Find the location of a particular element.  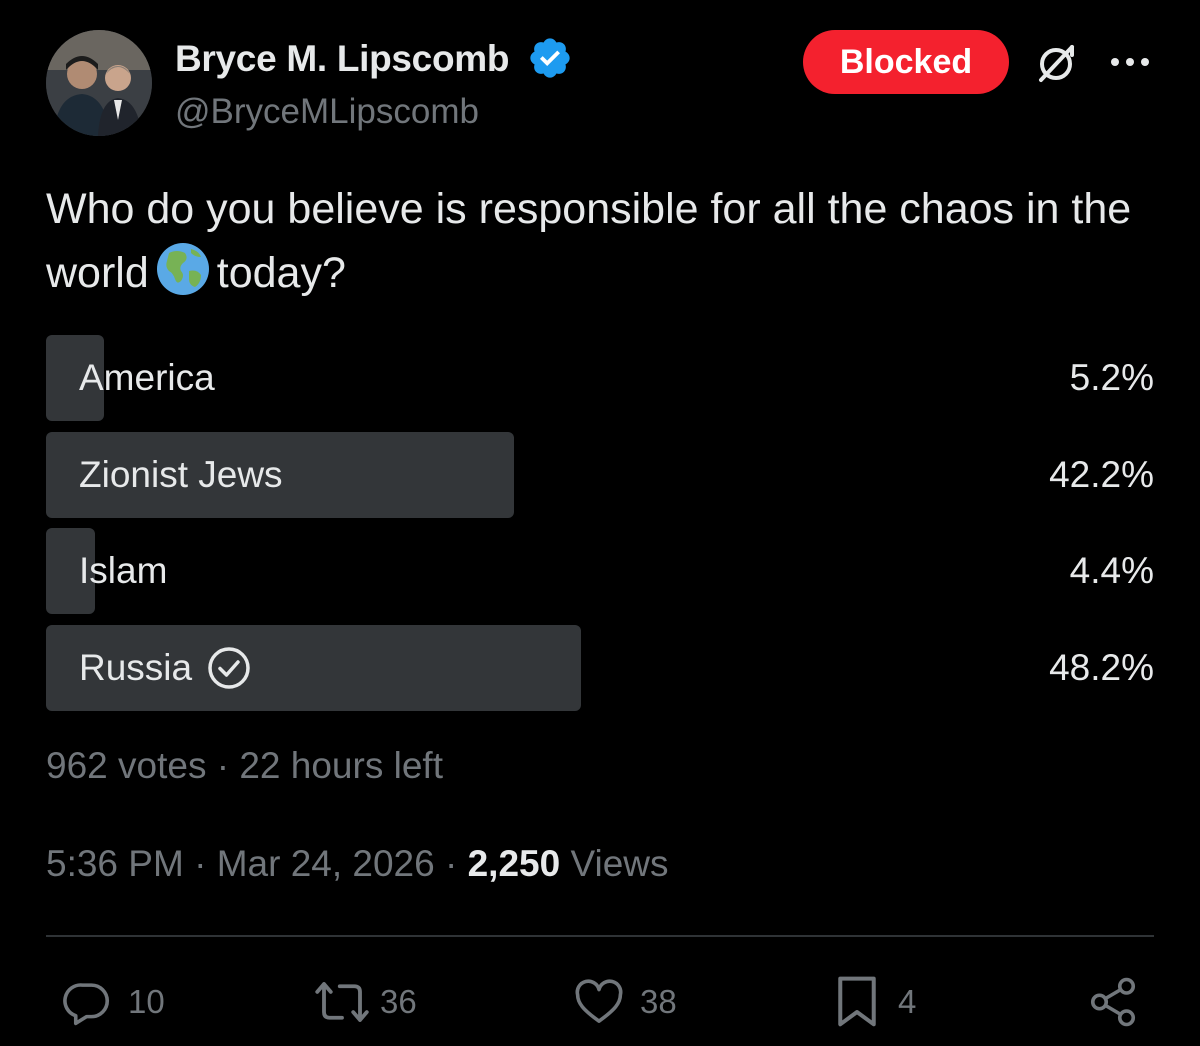

tweet-date: Mar 24, 2026 is located at coordinates (326, 863).